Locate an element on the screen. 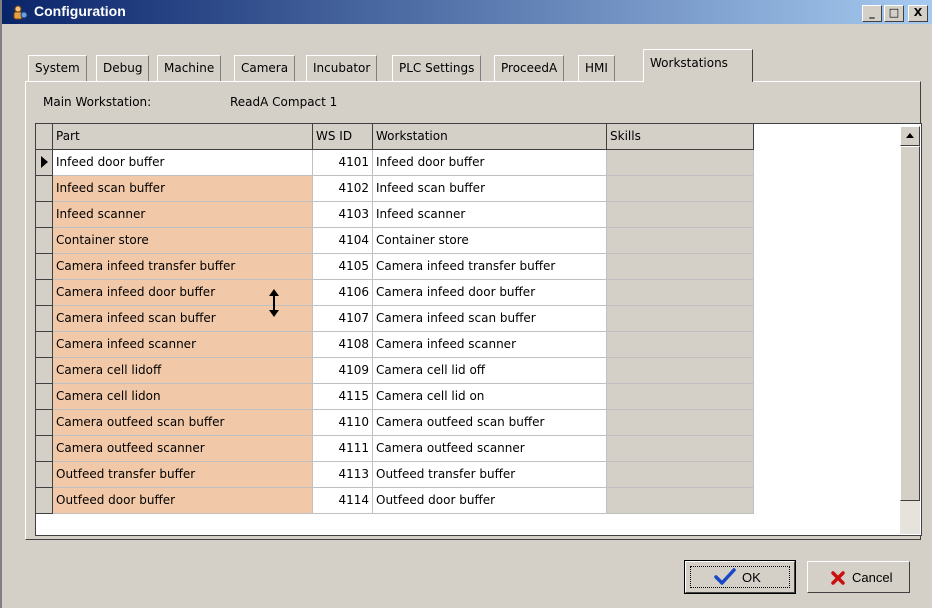 This screenshot has width=932, height=608. table-row: Infeed scanner 4103 Infeed scanner is located at coordinates (395, 215).